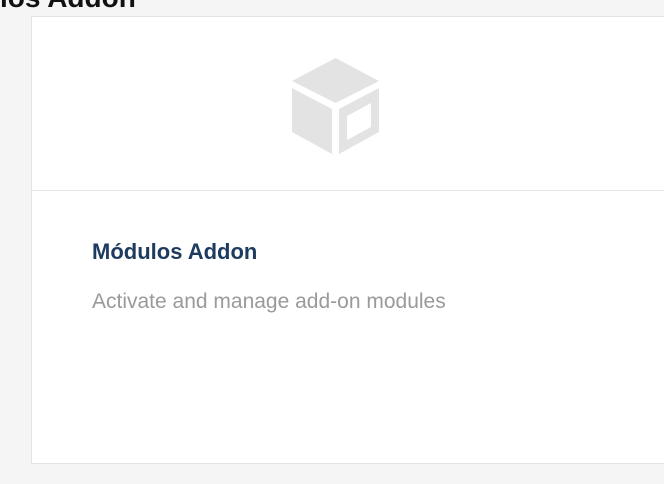 The height and width of the screenshot is (484, 664). What do you see at coordinates (269, 301) in the screenshot?
I see `card-description: Activate and manage add-on modules` at bounding box center [269, 301].